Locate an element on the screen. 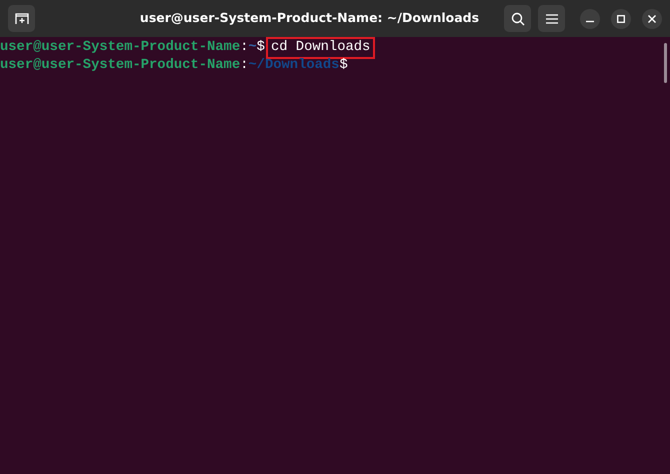 This screenshot has height=474, width=670. menu-button is located at coordinates (551, 18).